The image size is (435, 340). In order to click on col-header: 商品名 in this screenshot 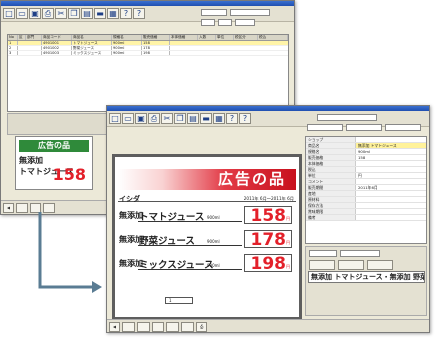, I will do `click(92, 37)`.